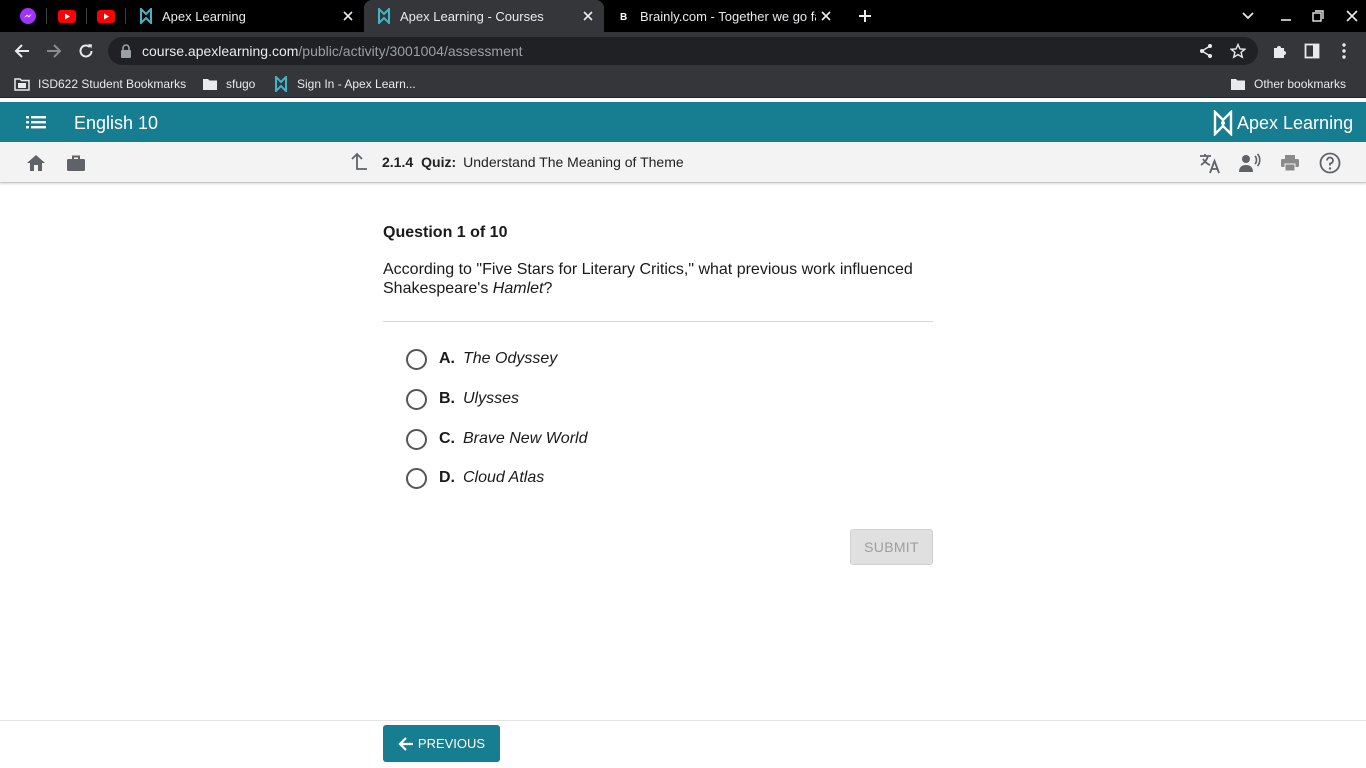 The image size is (1366, 768). What do you see at coordinates (472, 16) in the screenshot?
I see `tab-title: Apex Learning - Courses` at bounding box center [472, 16].